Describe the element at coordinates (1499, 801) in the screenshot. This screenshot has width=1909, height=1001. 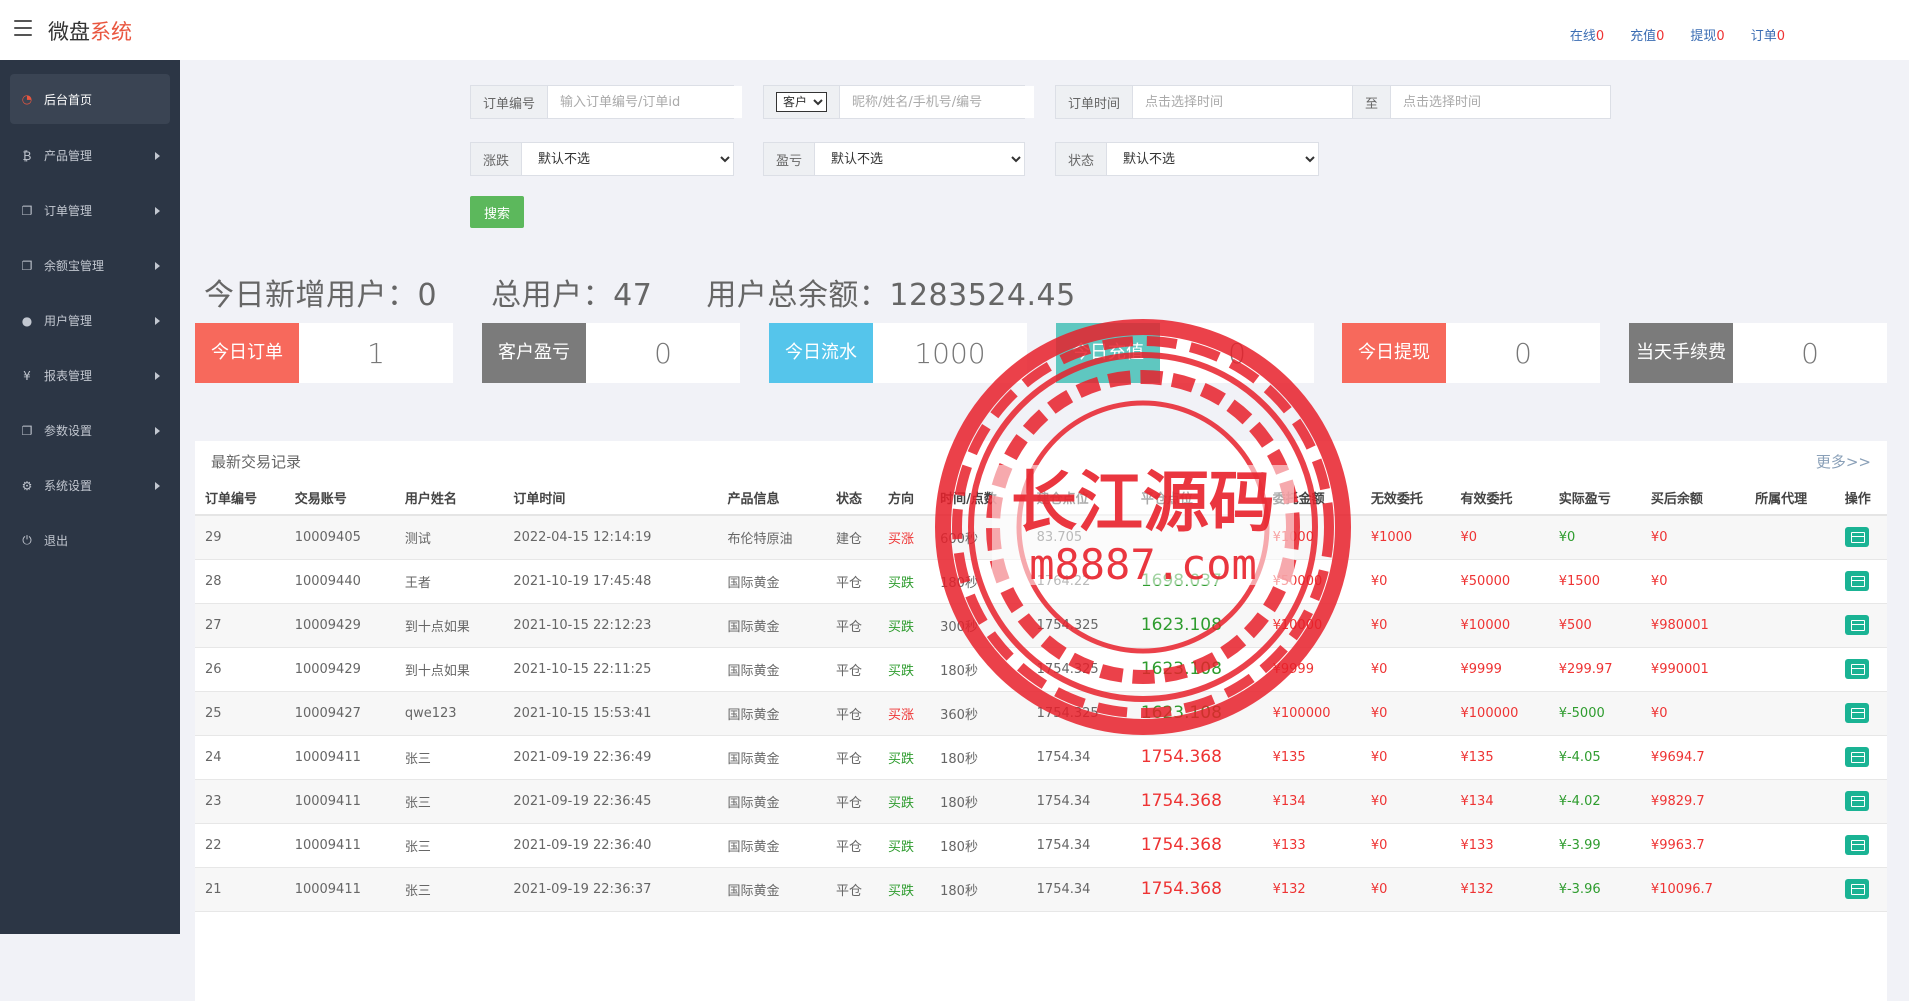
I see `cell-valid: ¥134` at that location.